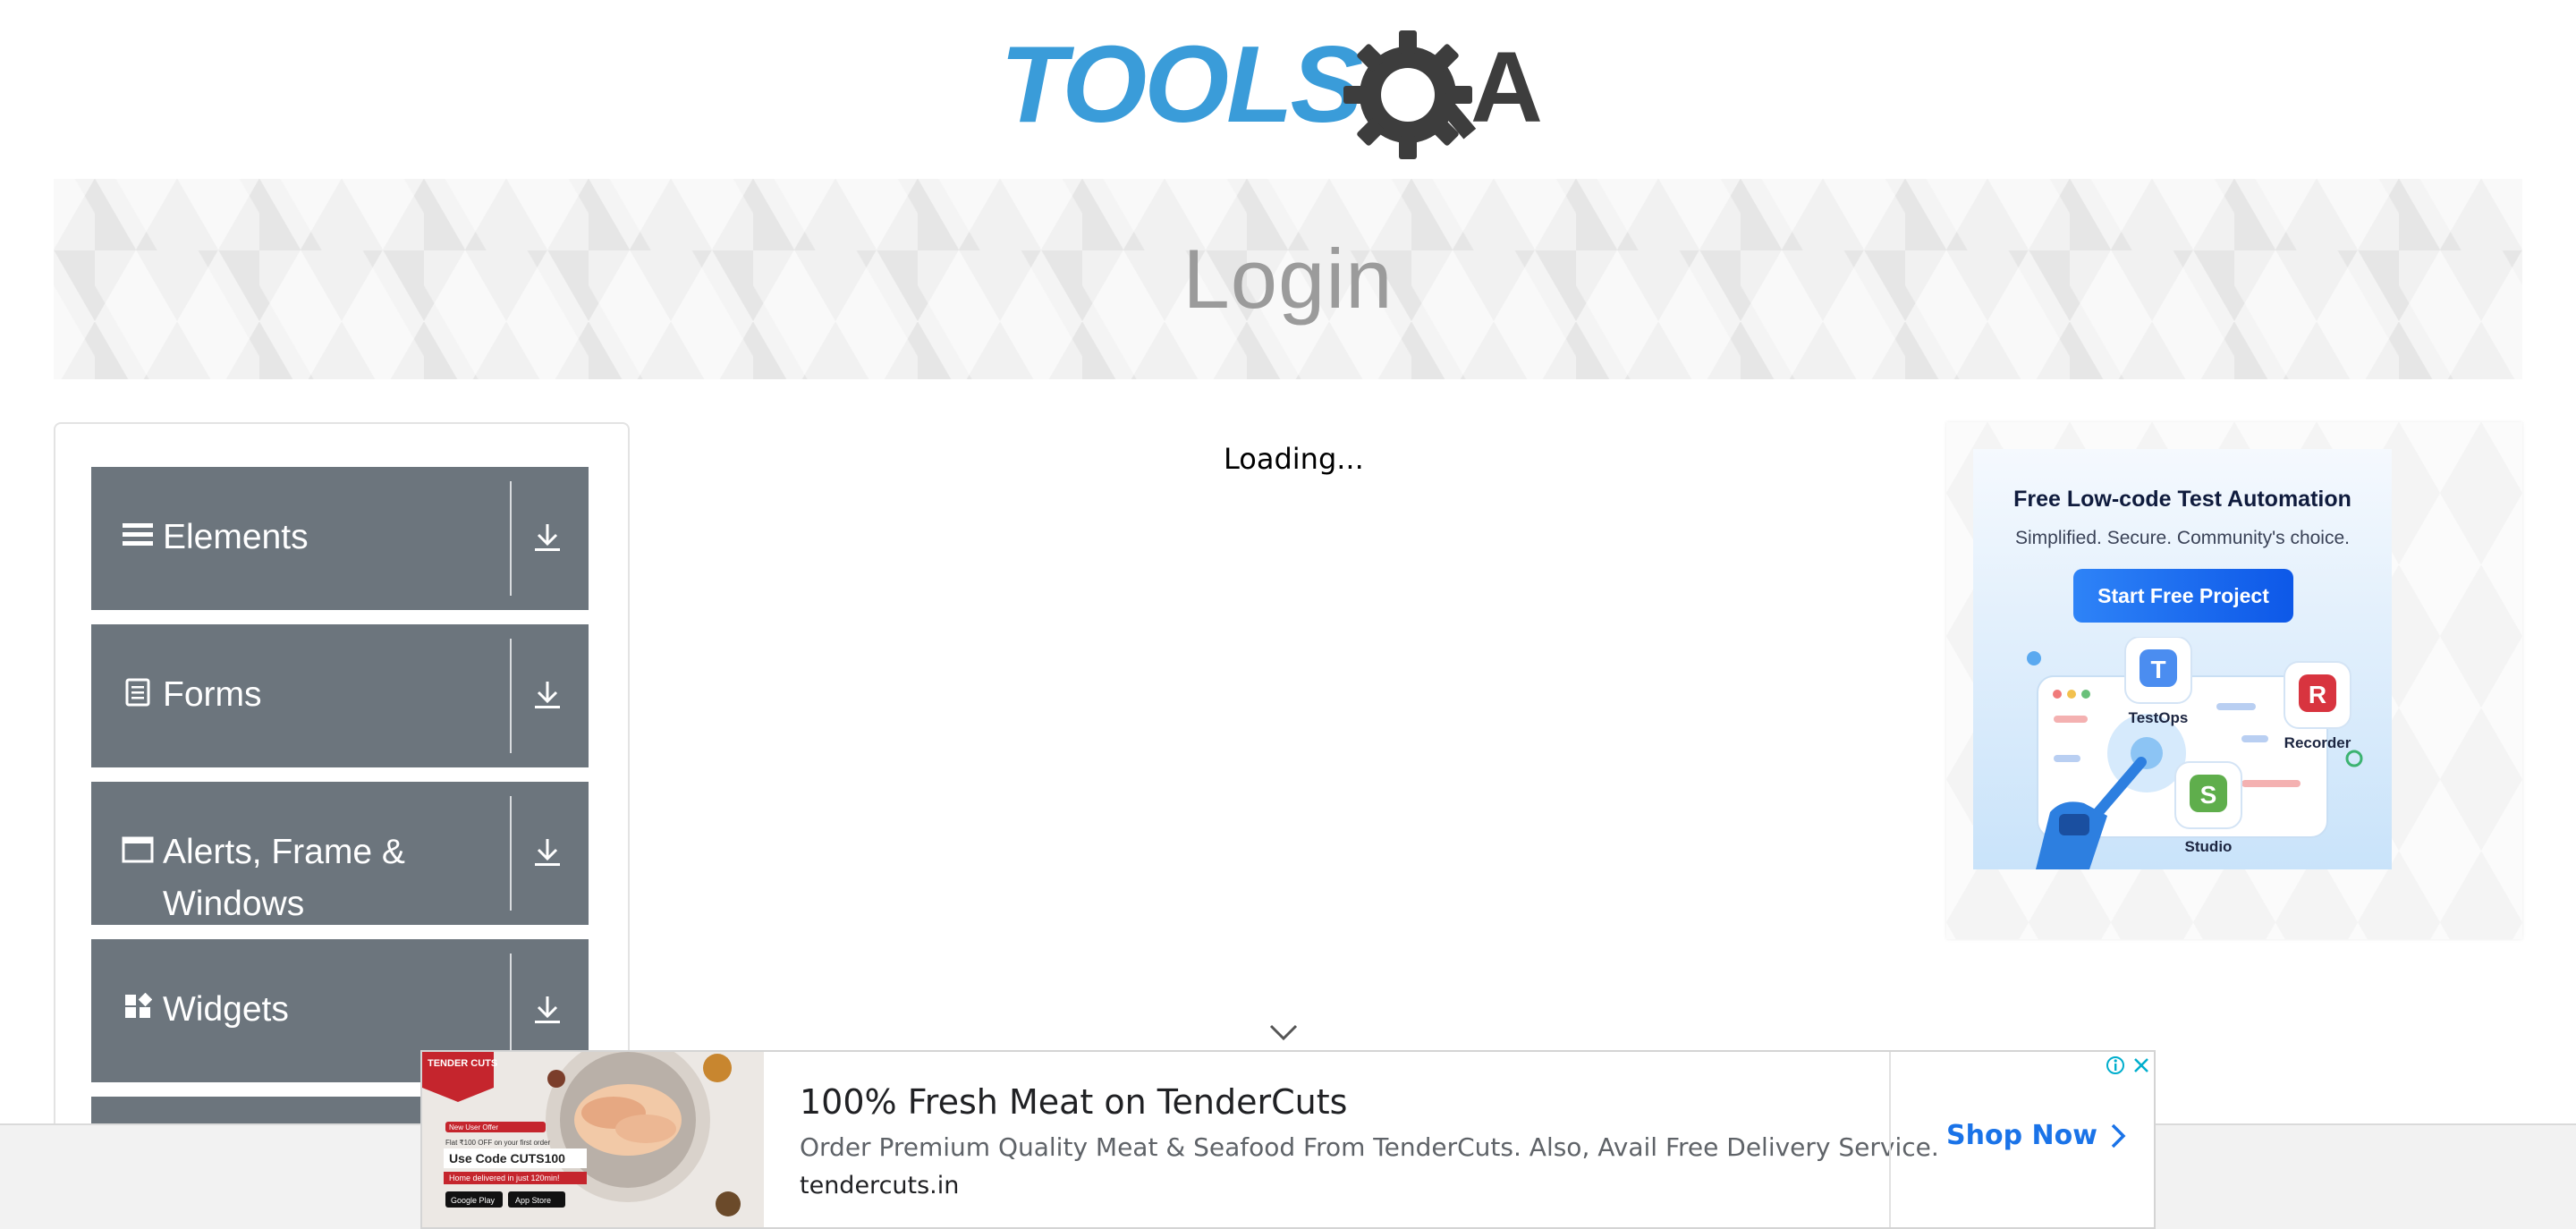 This screenshot has width=2576, height=1229. I want to click on svg-text: New User Offer, so click(473, 1127).